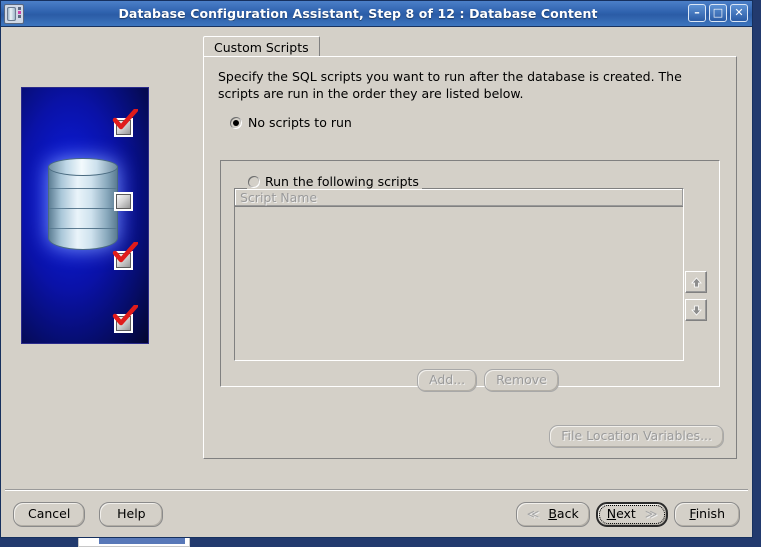  What do you see at coordinates (142, 540) in the screenshot?
I see `desktop-window-fragment-bar` at bounding box center [142, 540].